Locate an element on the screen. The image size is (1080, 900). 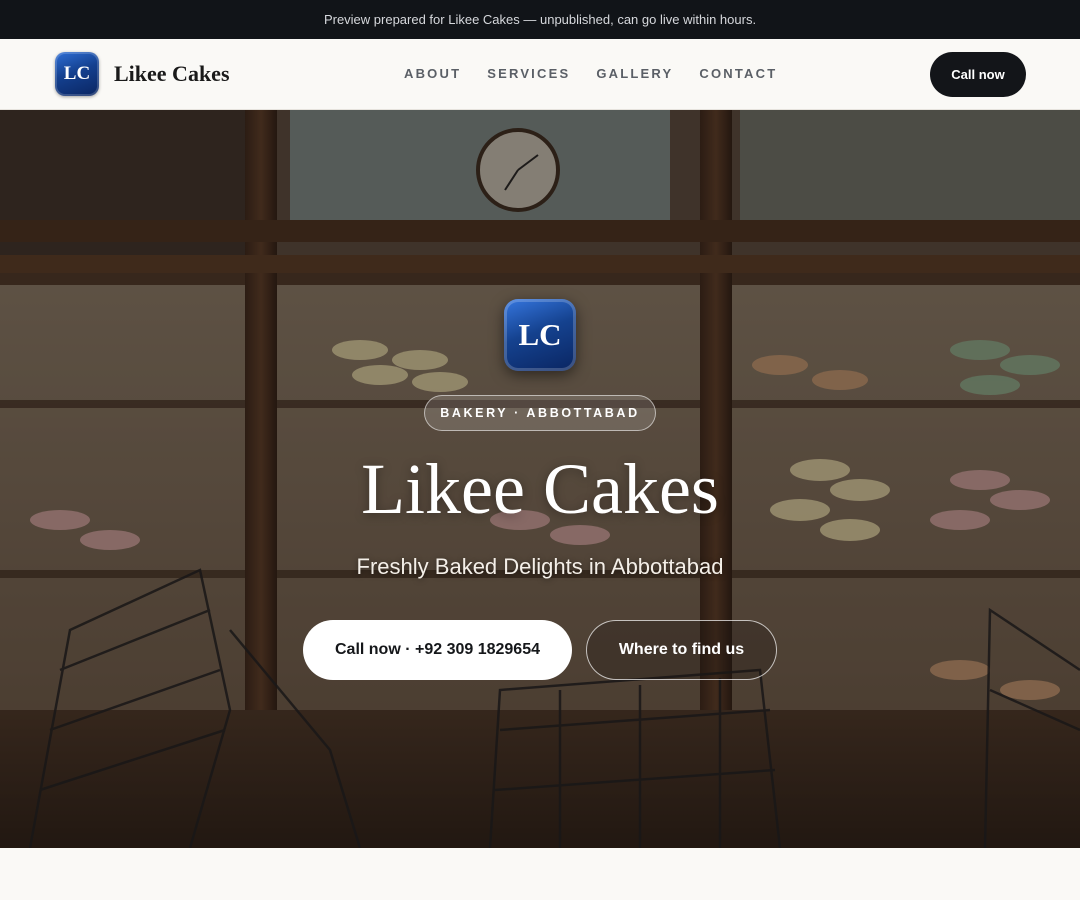
nav-link-contact: CONTACT is located at coordinates (738, 73).